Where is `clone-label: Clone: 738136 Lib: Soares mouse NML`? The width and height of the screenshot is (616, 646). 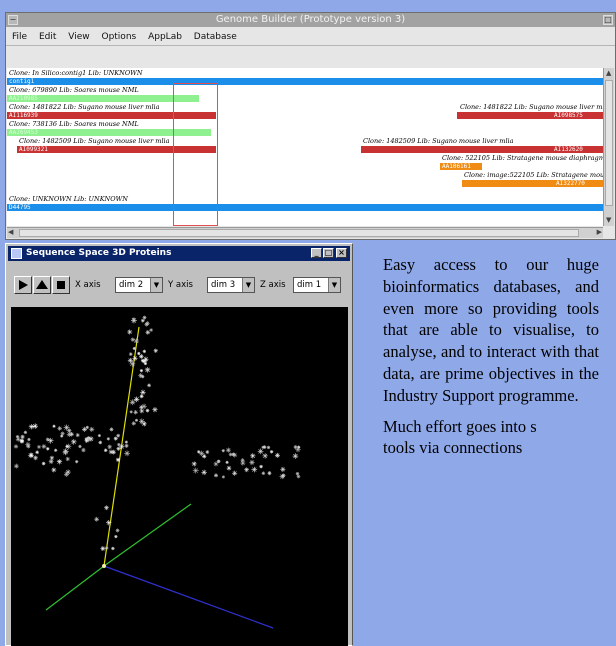
clone-label: Clone: 738136 Lib: Soares mouse NML is located at coordinates (74, 124).